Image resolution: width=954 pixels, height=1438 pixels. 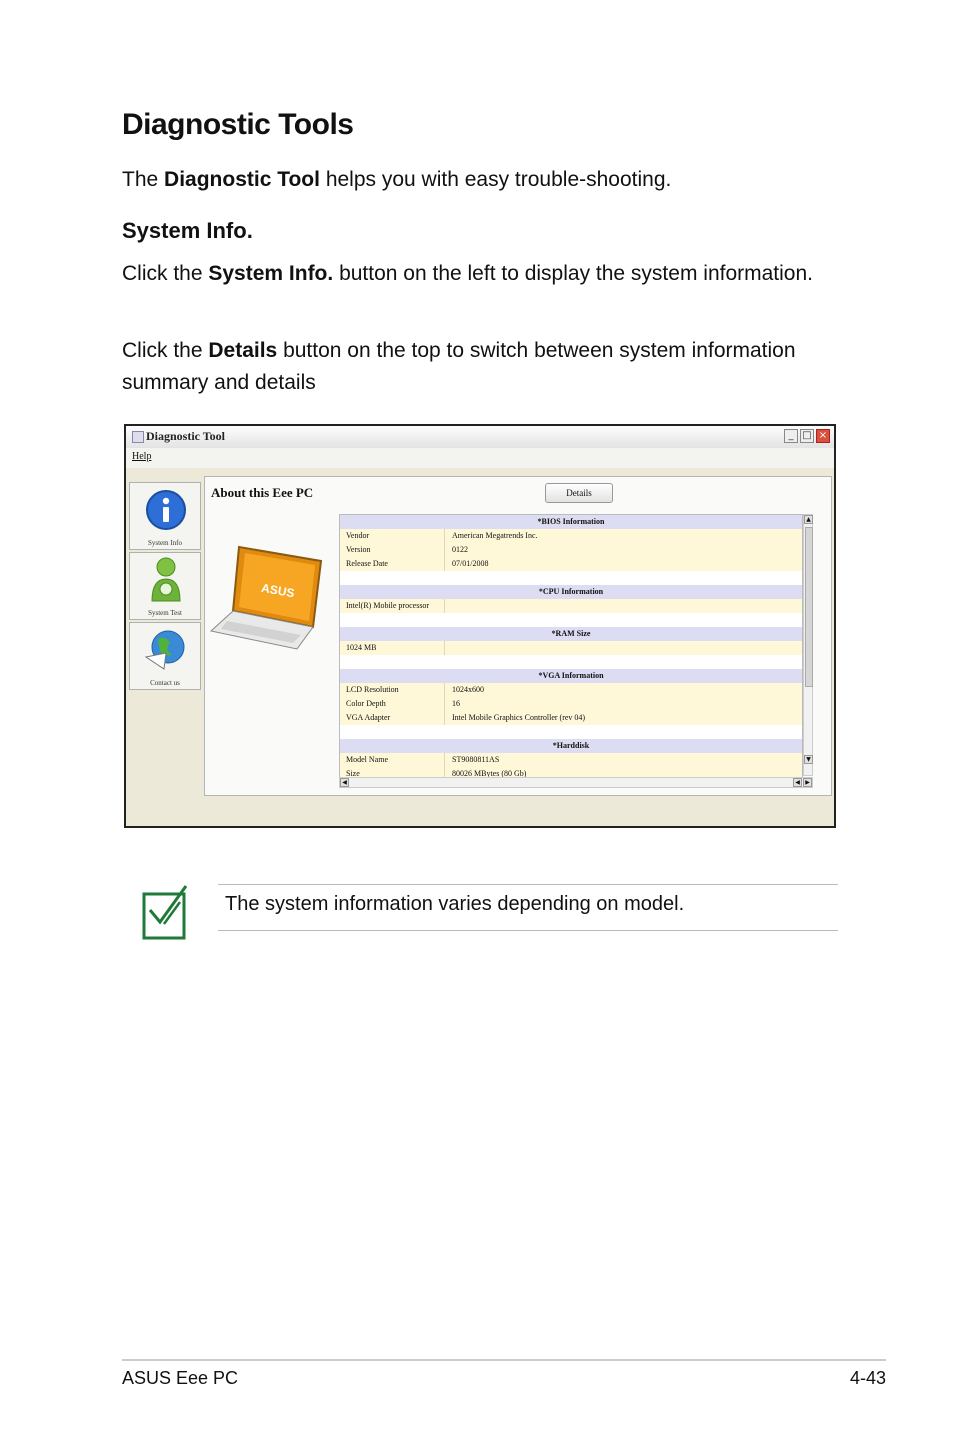 I want to click on scroll-left-button-2: ◀, so click(x=797, y=782).